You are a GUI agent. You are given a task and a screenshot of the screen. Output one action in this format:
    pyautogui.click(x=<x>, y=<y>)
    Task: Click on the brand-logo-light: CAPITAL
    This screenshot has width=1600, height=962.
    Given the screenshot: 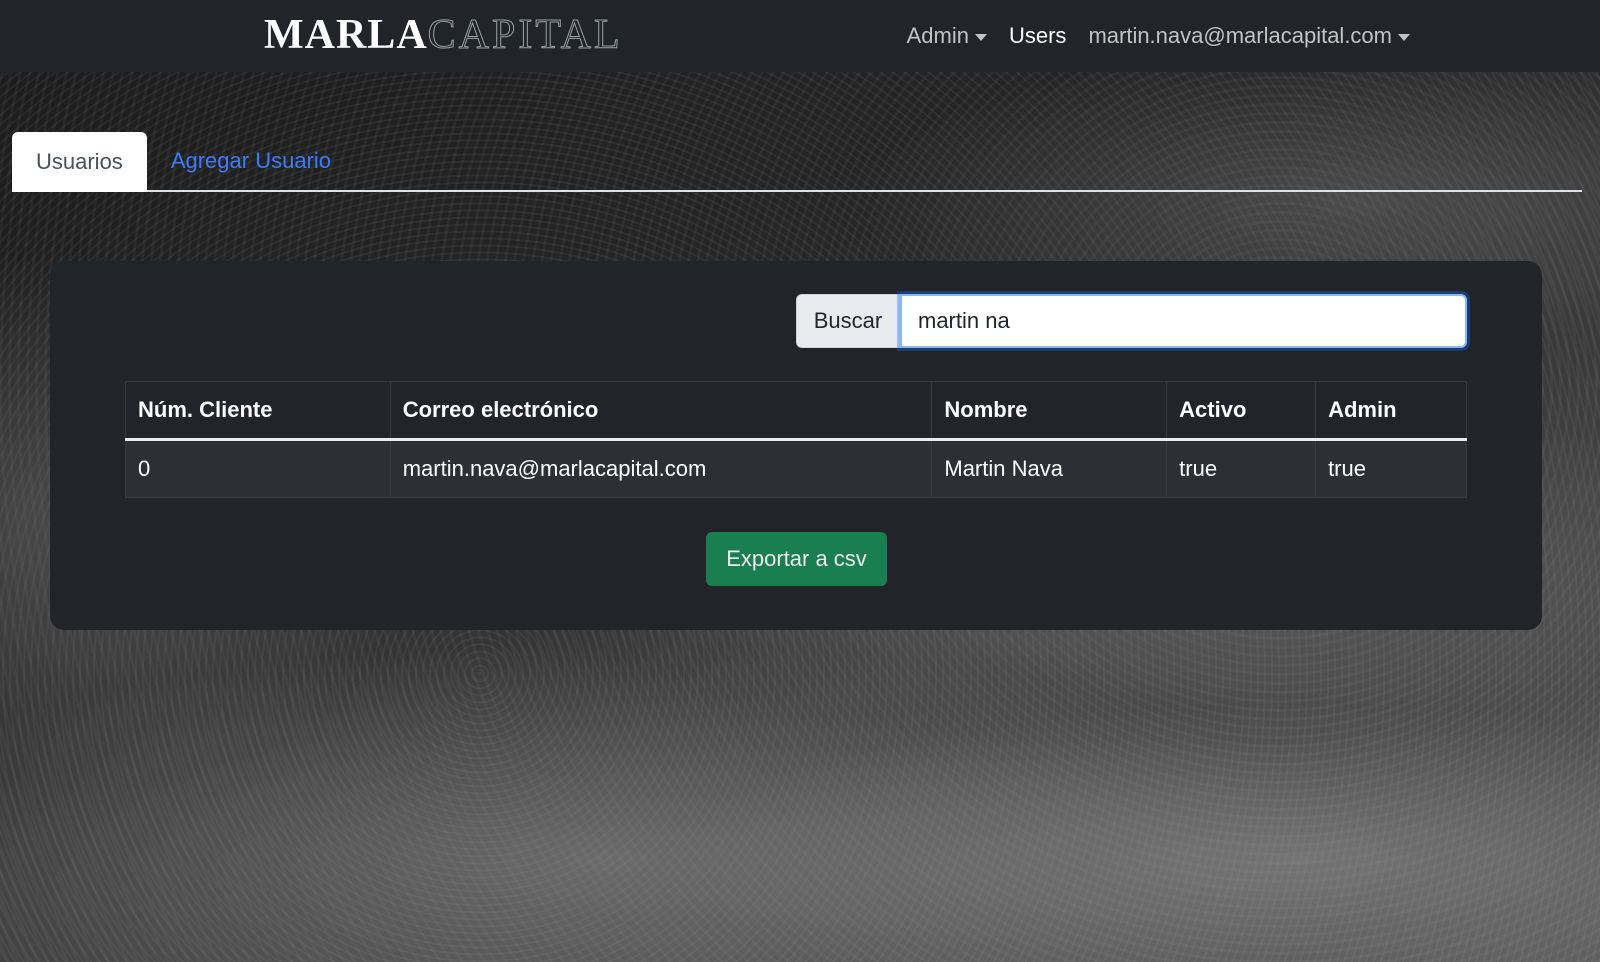 What is the action you would take?
    pyautogui.click(x=525, y=35)
    